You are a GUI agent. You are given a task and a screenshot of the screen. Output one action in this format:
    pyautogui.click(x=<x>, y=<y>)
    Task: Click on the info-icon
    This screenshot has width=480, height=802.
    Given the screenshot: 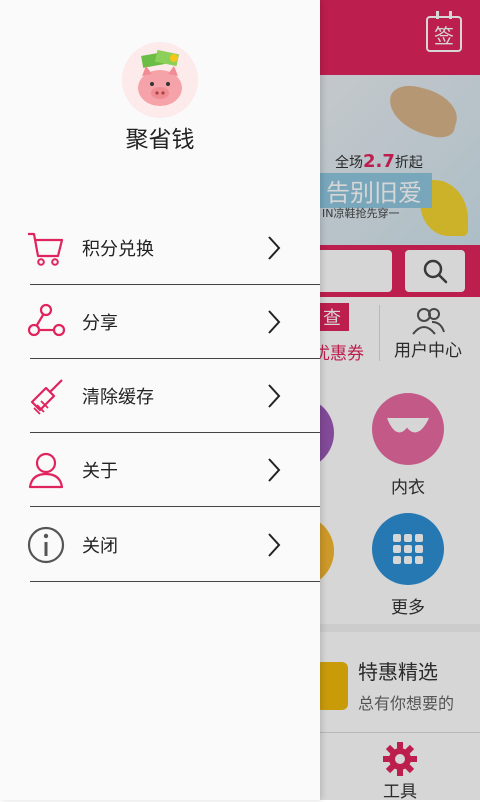 What is the action you would take?
    pyautogui.click(x=46, y=545)
    